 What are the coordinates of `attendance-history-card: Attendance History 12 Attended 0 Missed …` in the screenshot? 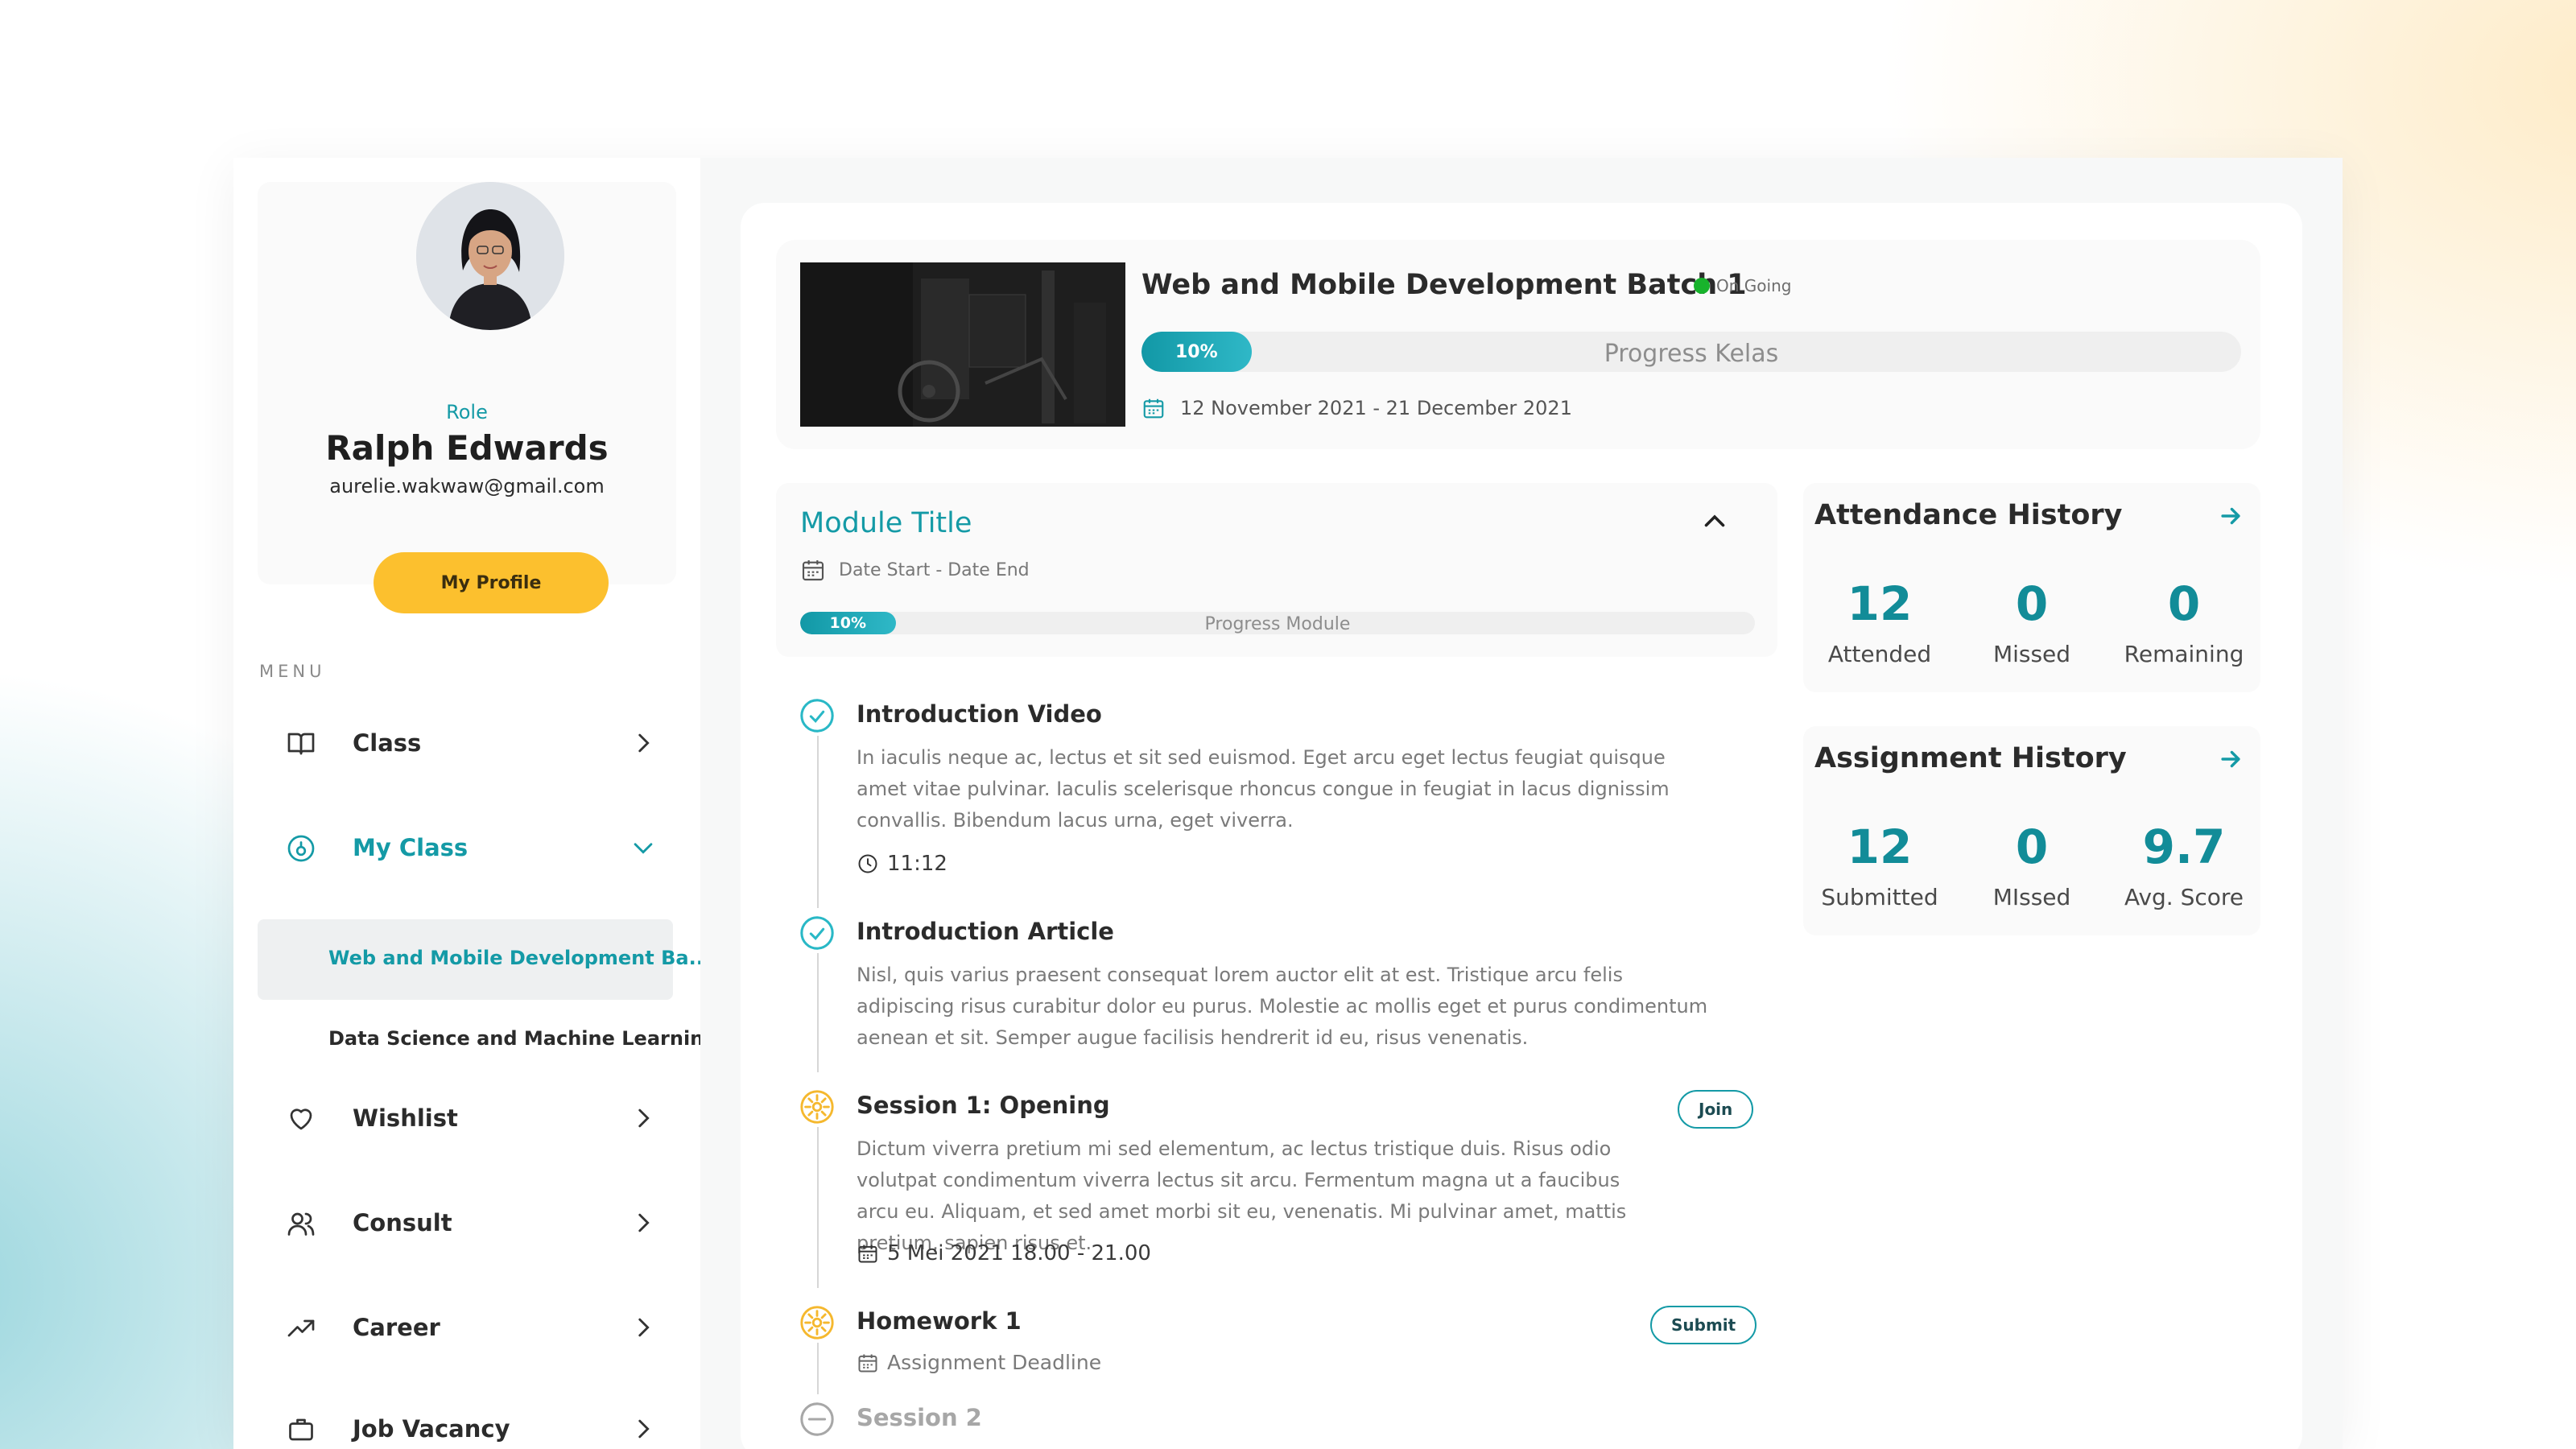 It's located at (2031, 587).